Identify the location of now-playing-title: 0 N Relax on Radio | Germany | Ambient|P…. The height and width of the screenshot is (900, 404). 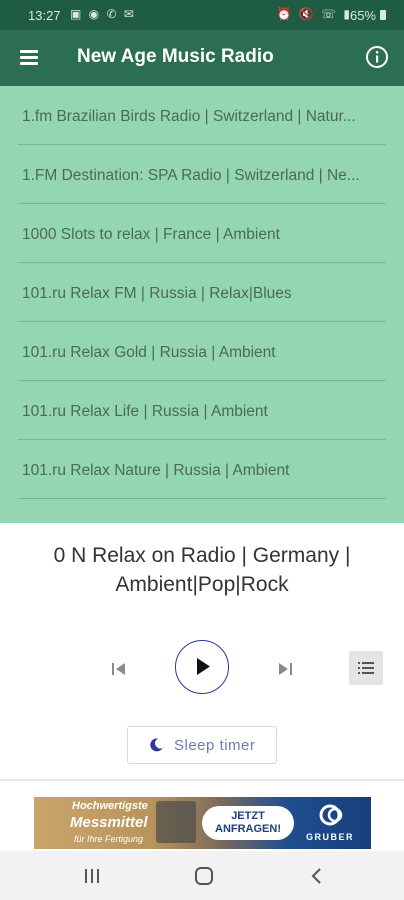
(202, 570).